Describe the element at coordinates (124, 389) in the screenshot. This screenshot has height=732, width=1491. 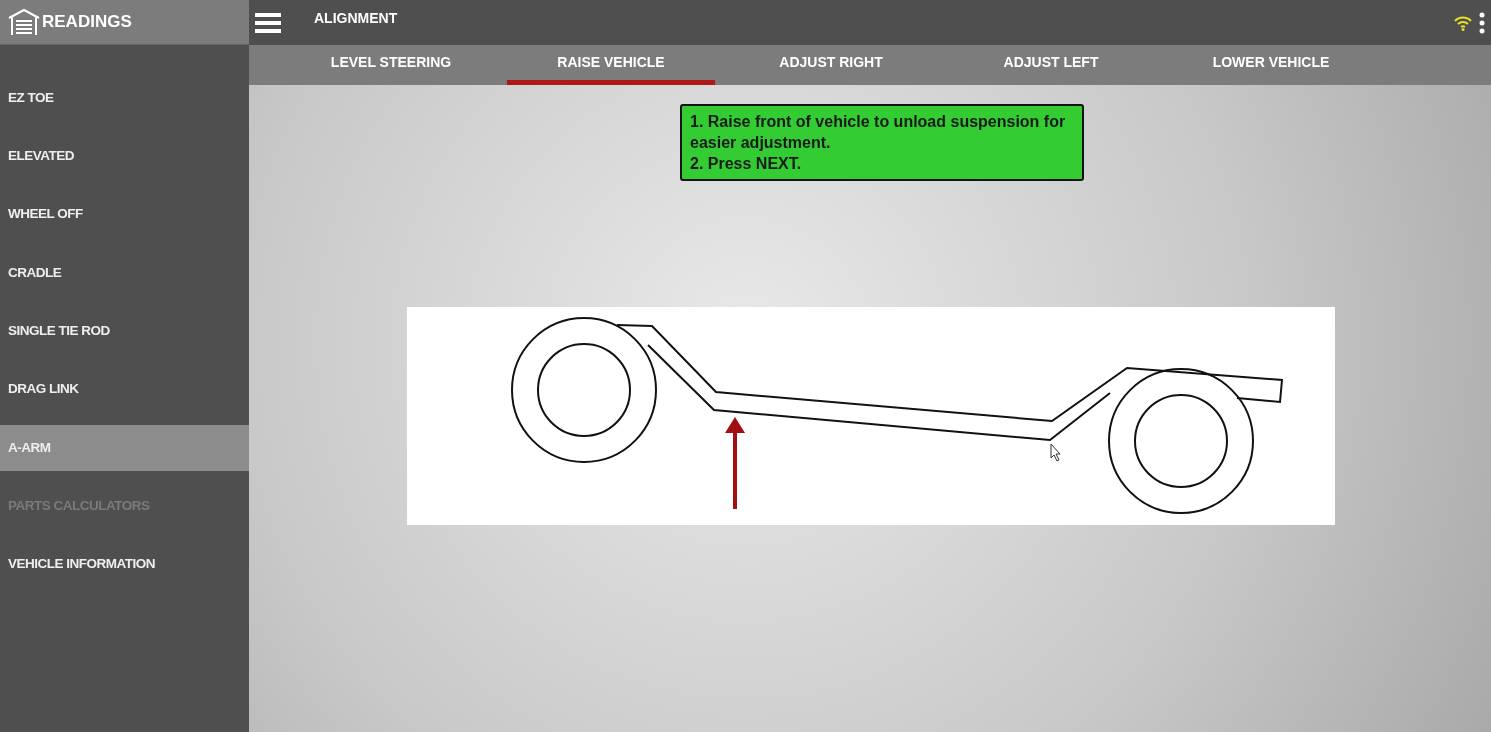
I see `sidebar-item: DRAG LINK` at that location.